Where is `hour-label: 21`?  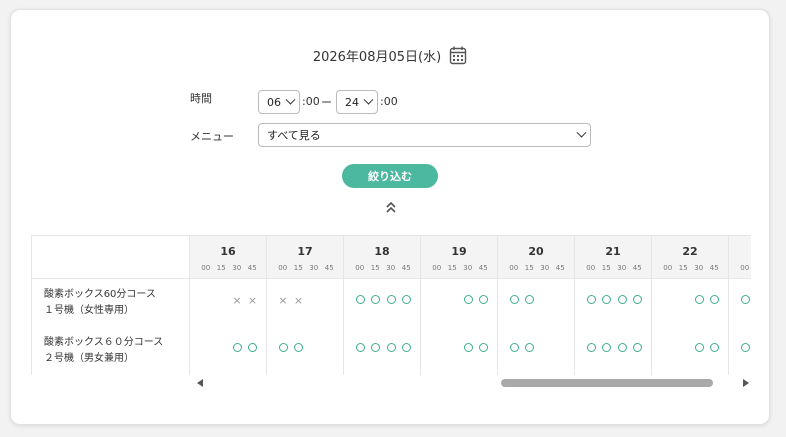 hour-label: 21 is located at coordinates (613, 251).